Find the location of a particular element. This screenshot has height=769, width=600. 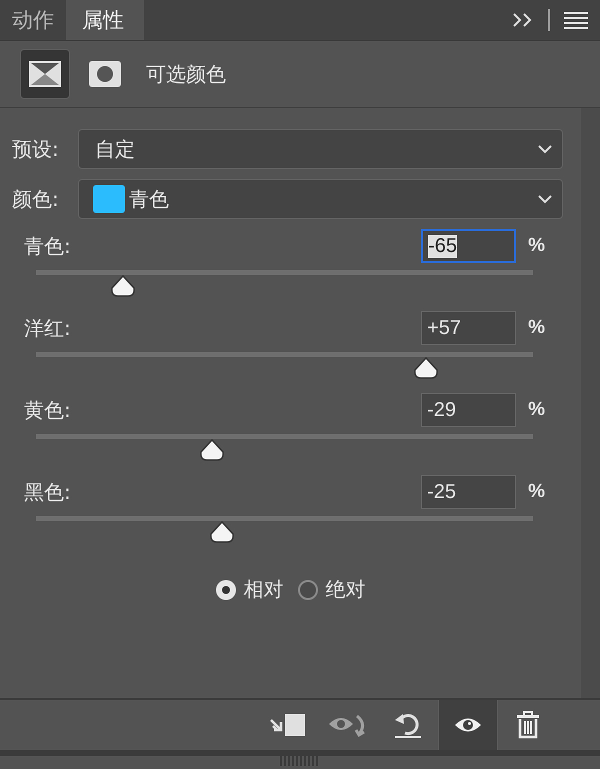

color-dropdown: 青色 is located at coordinates (320, 199).